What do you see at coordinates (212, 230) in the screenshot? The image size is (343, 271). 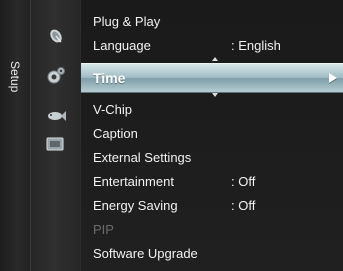 I see `menu-item-pip: PIP` at bounding box center [212, 230].